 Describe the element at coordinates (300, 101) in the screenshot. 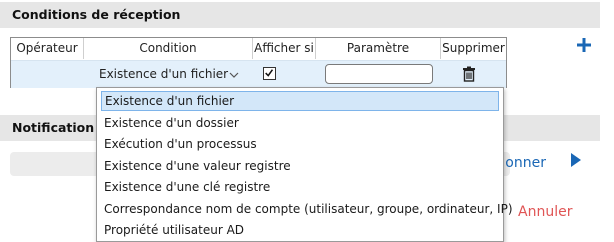

I see `dropdown-option-file-exists: Existence d'un fichier` at that location.